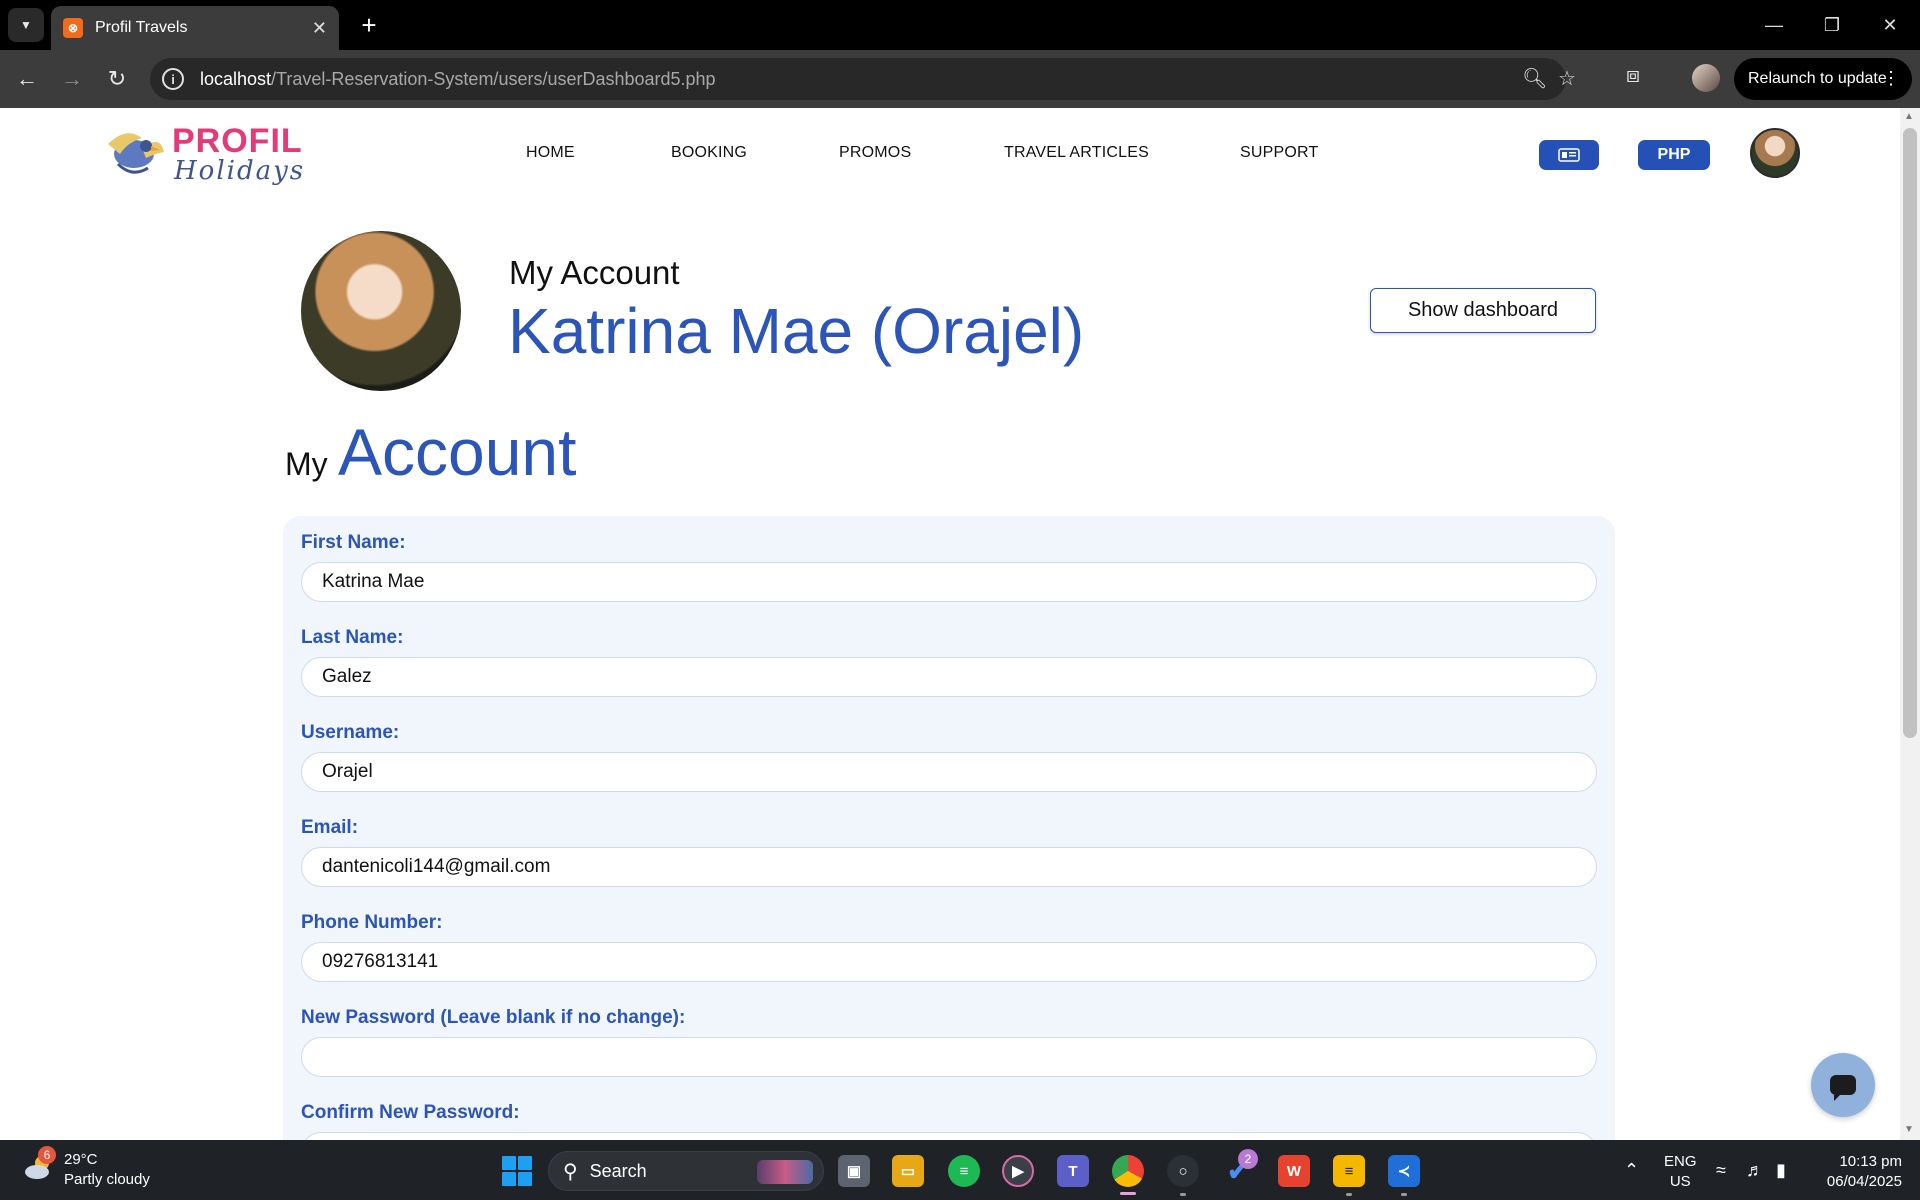 Image resolution: width=1920 pixels, height=1200 pixels. Describe the element at coordinates (330, 827) in the screenshot. I see `email-label: Email:` at that location.